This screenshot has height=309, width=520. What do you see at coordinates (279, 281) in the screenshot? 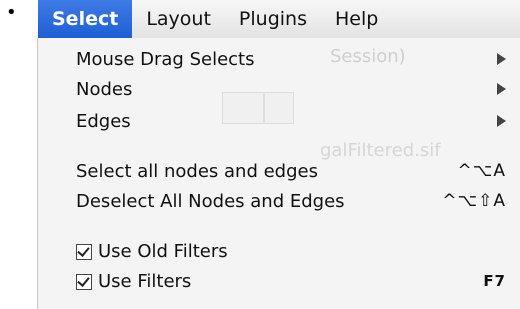
I see `menu-item-use-filters: Use Filters F7` at bounding box center [279, 281].